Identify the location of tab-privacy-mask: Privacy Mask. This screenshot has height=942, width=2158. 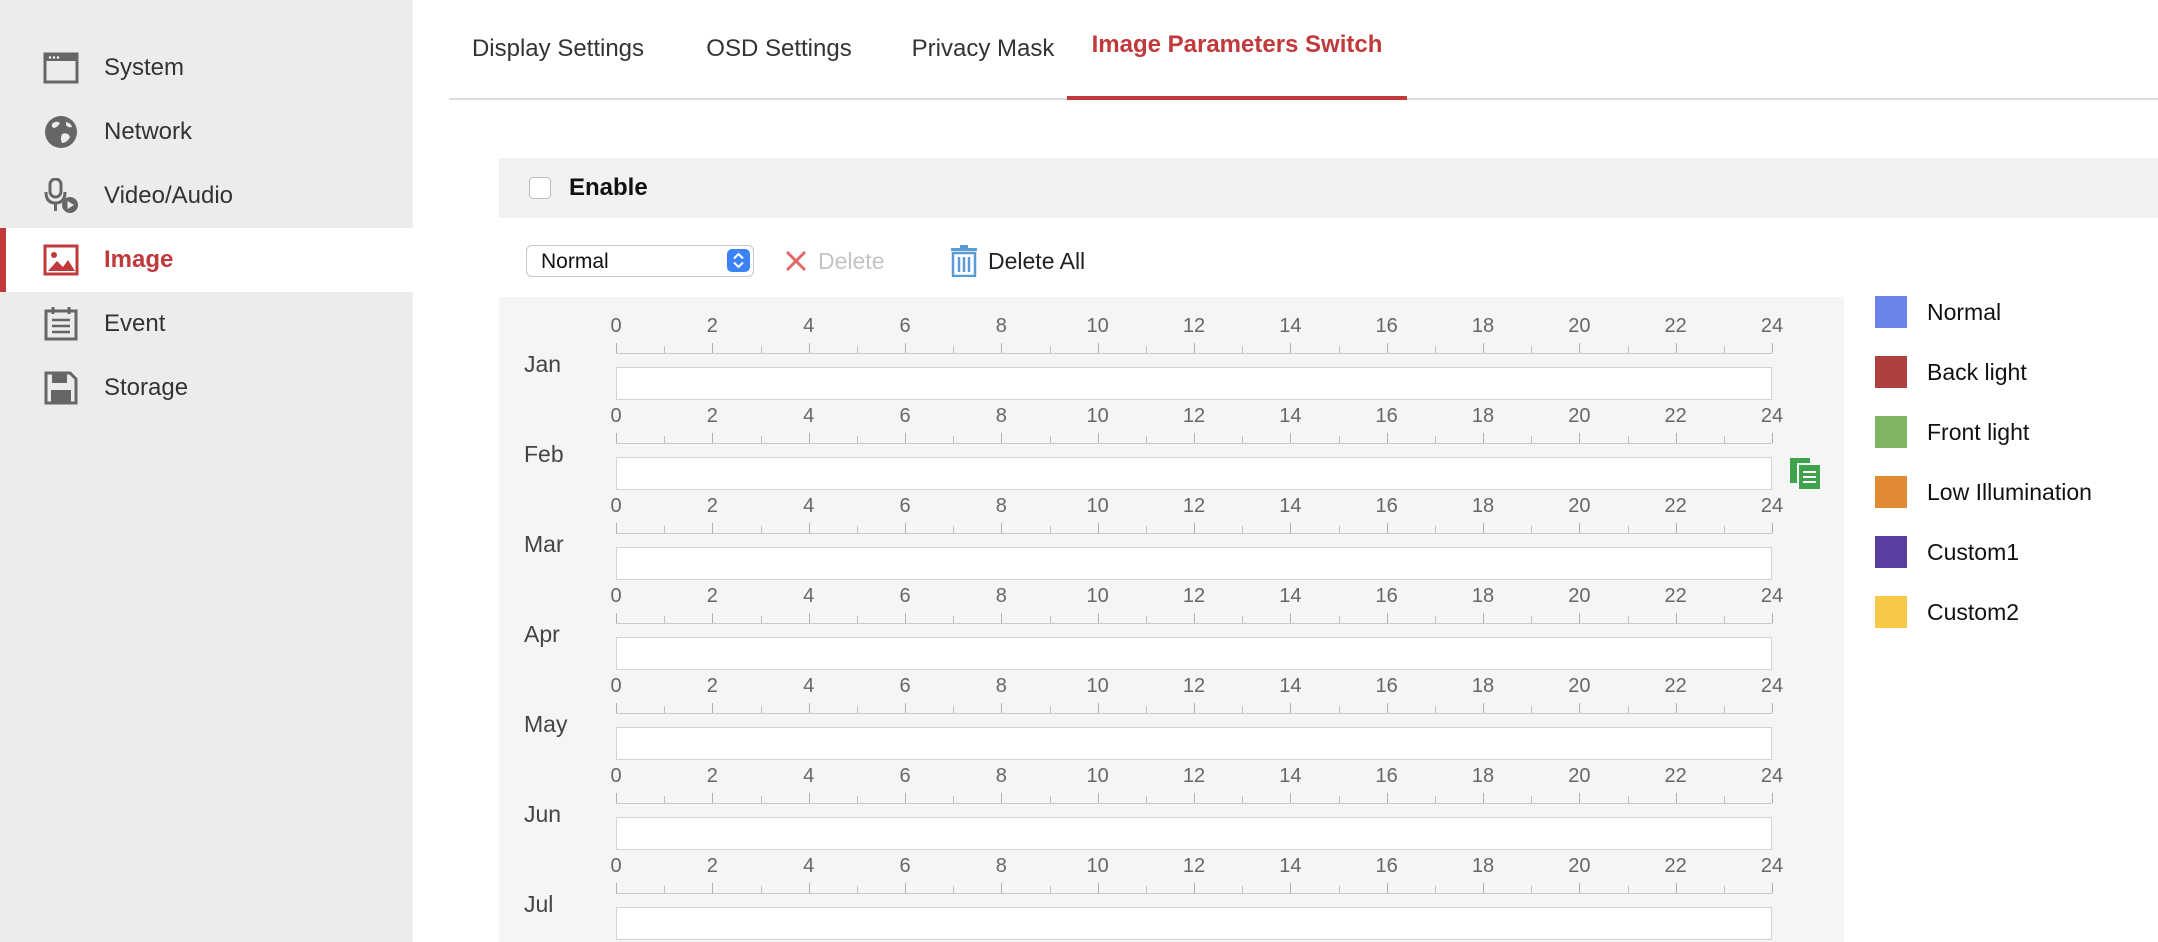
(983, 49).